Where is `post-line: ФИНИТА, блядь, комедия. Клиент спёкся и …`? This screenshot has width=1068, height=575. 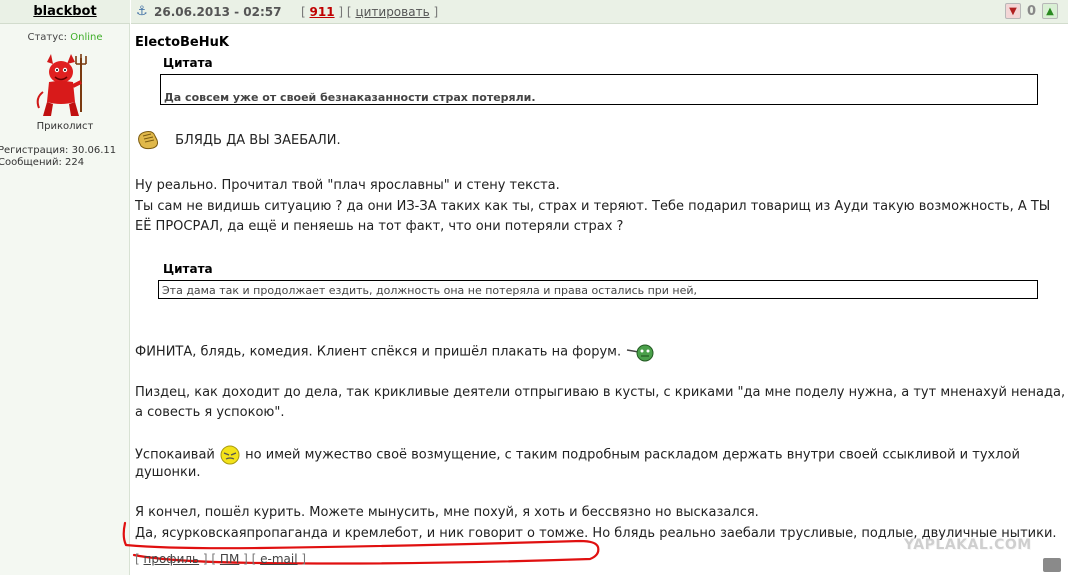 post-line: ФИНИТА, блядь, комедия. Клиент спёкся и … is located at coordinates (395, 352).